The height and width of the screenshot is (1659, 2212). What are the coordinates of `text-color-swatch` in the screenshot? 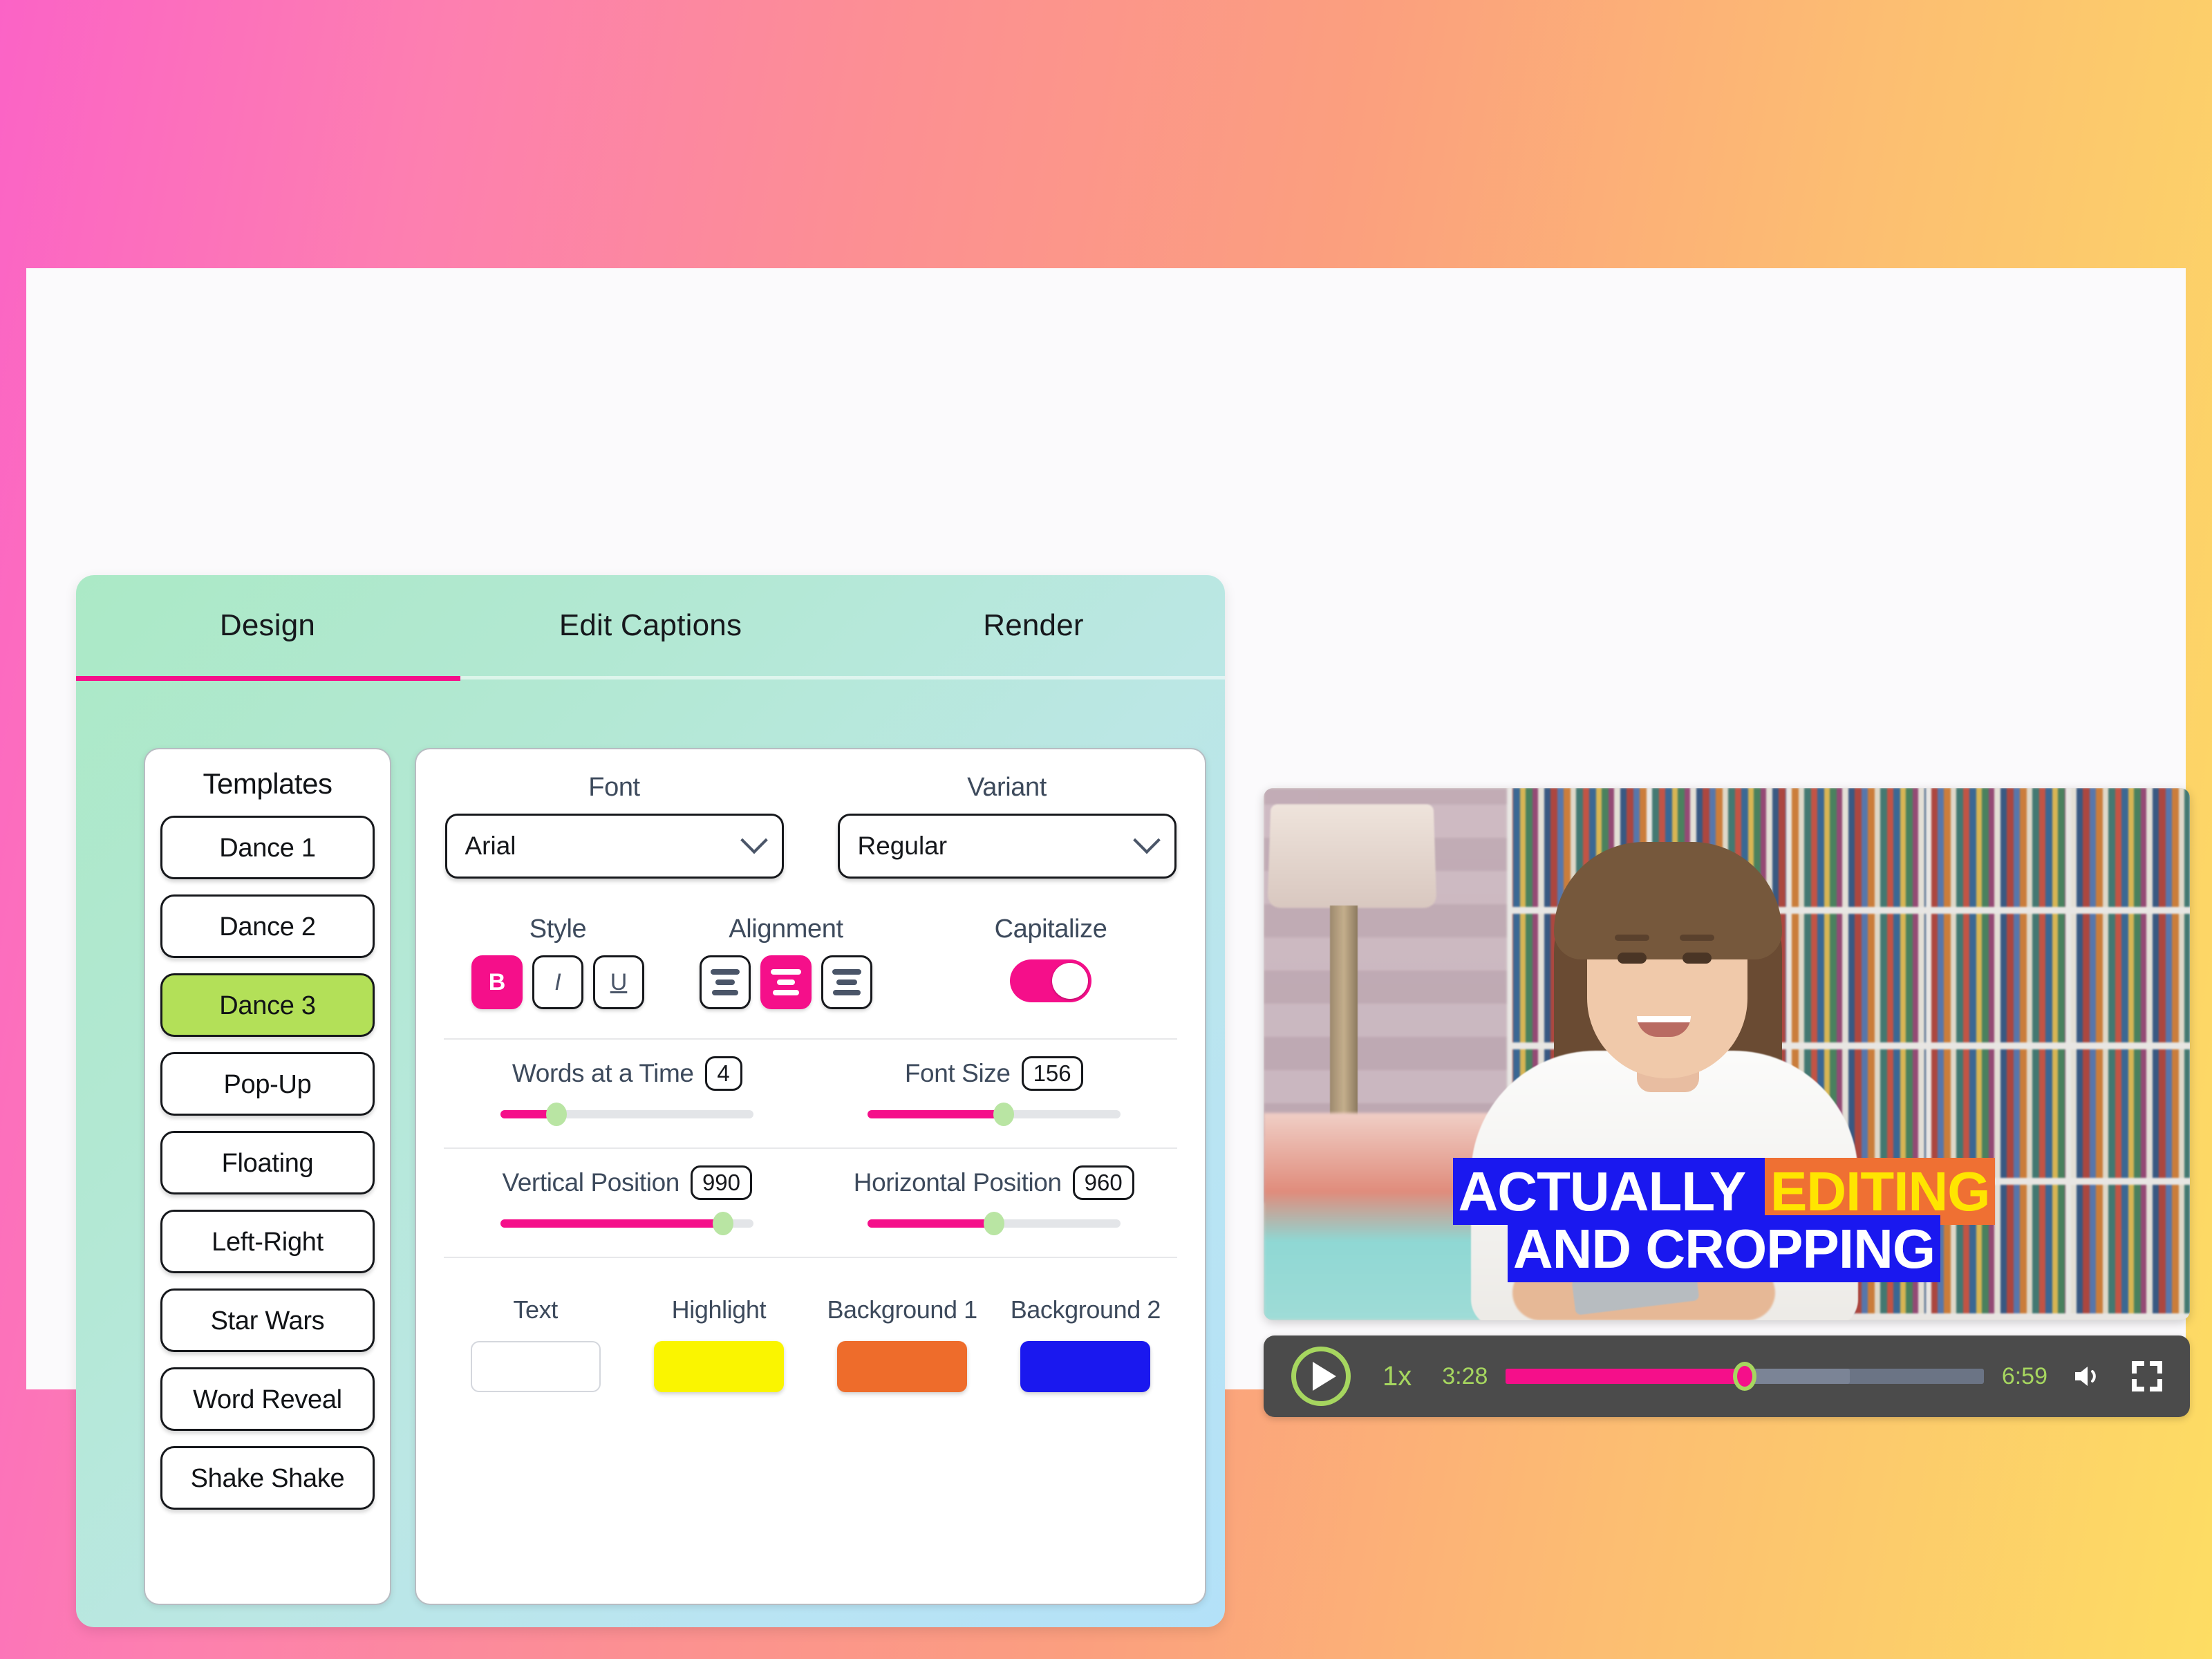 It's located at (535, 1366).